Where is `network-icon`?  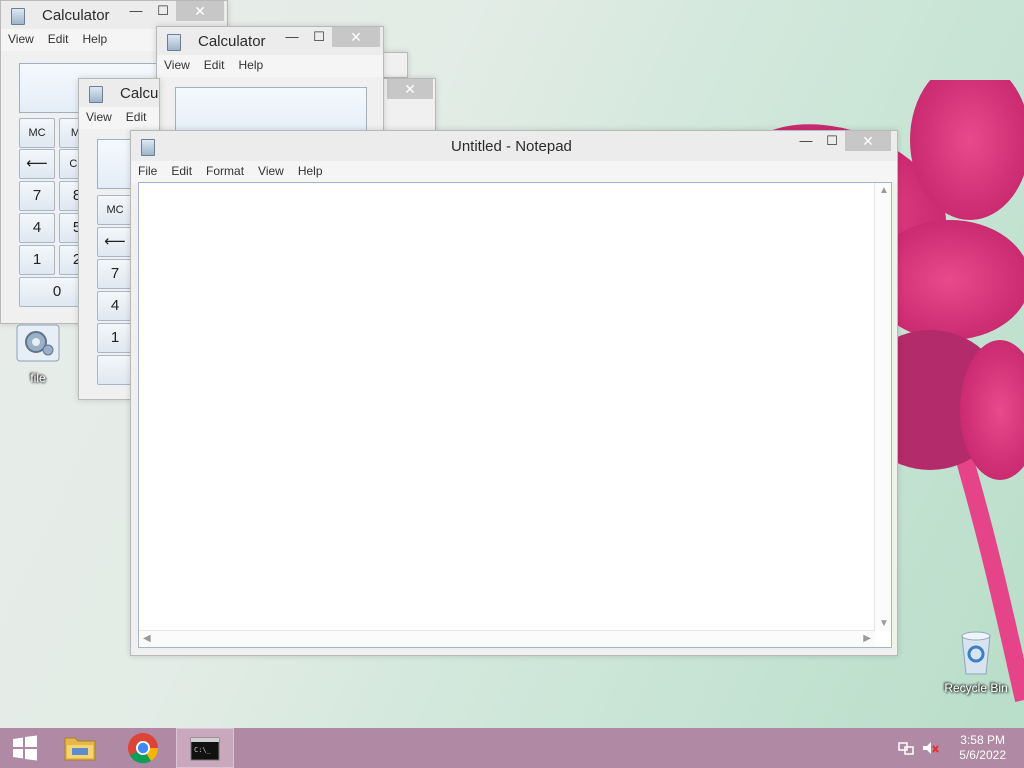
network-icon is located at coordinates (906, 748).